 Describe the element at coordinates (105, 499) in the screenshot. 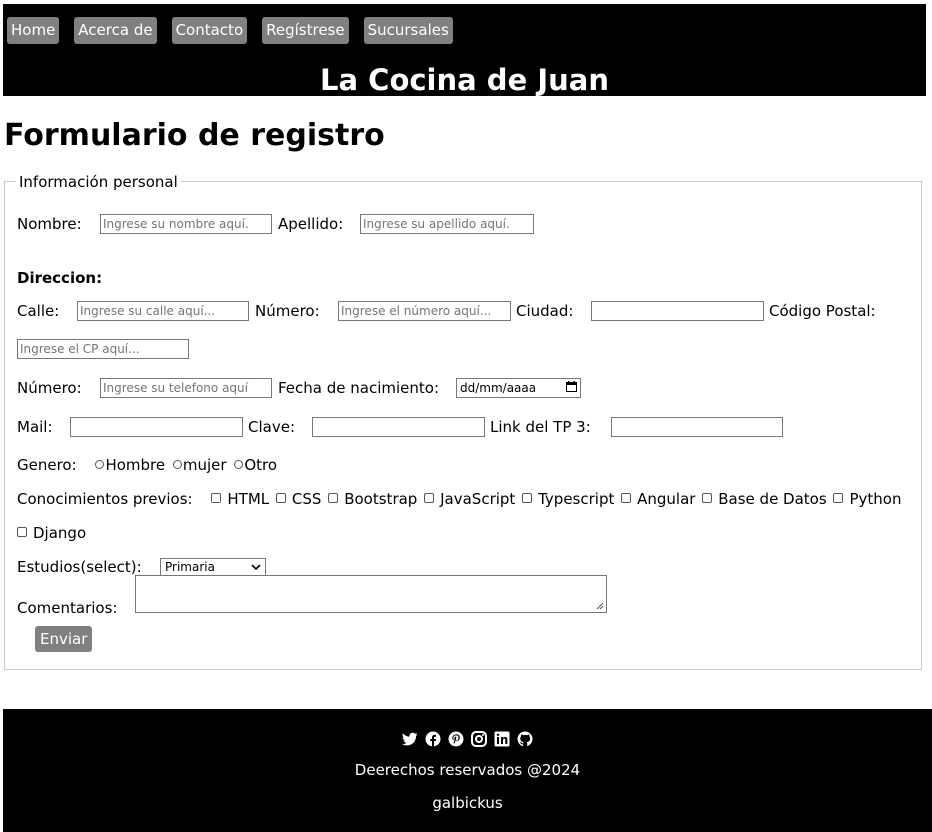

I see `conocimientos-label: Conocimientos previos:` at that location.